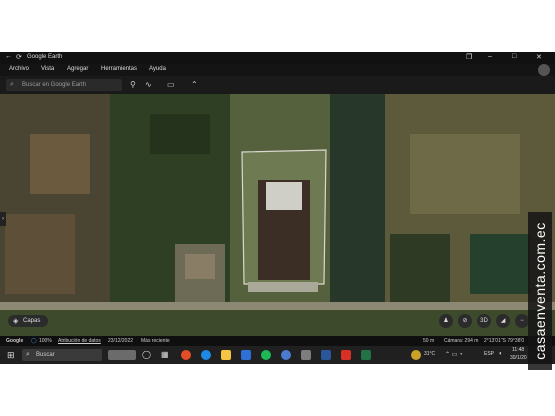  What do you see at coordinates (155, 341) in the screenshot?
I see `recent-label: Más reciente` at bounding box center [155, 341].